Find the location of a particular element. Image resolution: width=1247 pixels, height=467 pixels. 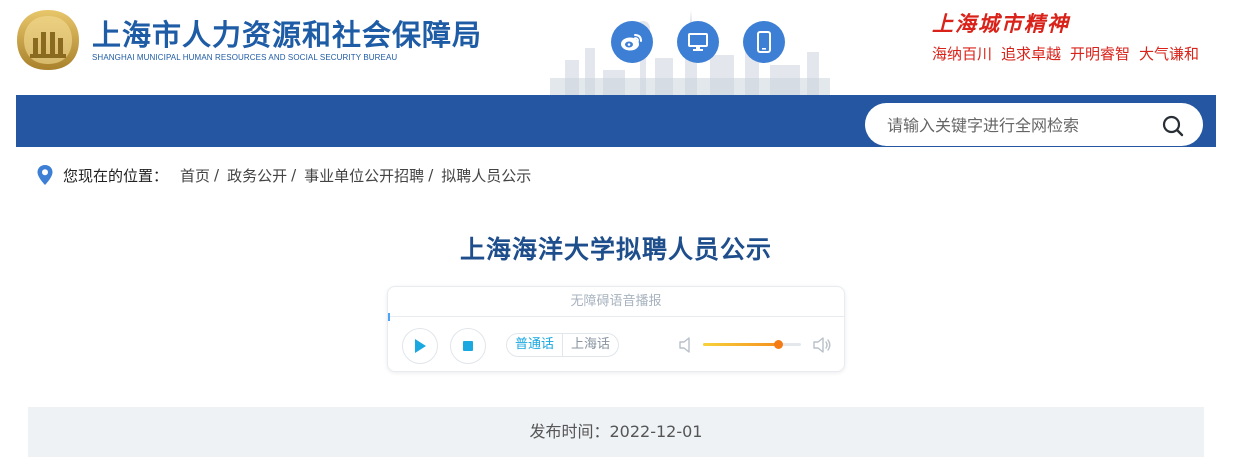

progress-marker is located at coordinates (389, 317).